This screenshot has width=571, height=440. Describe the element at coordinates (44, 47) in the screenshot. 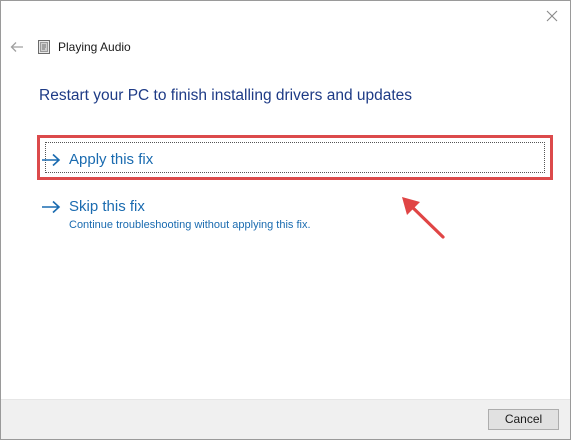

I see `troubleshooter-app-icon` at that location.